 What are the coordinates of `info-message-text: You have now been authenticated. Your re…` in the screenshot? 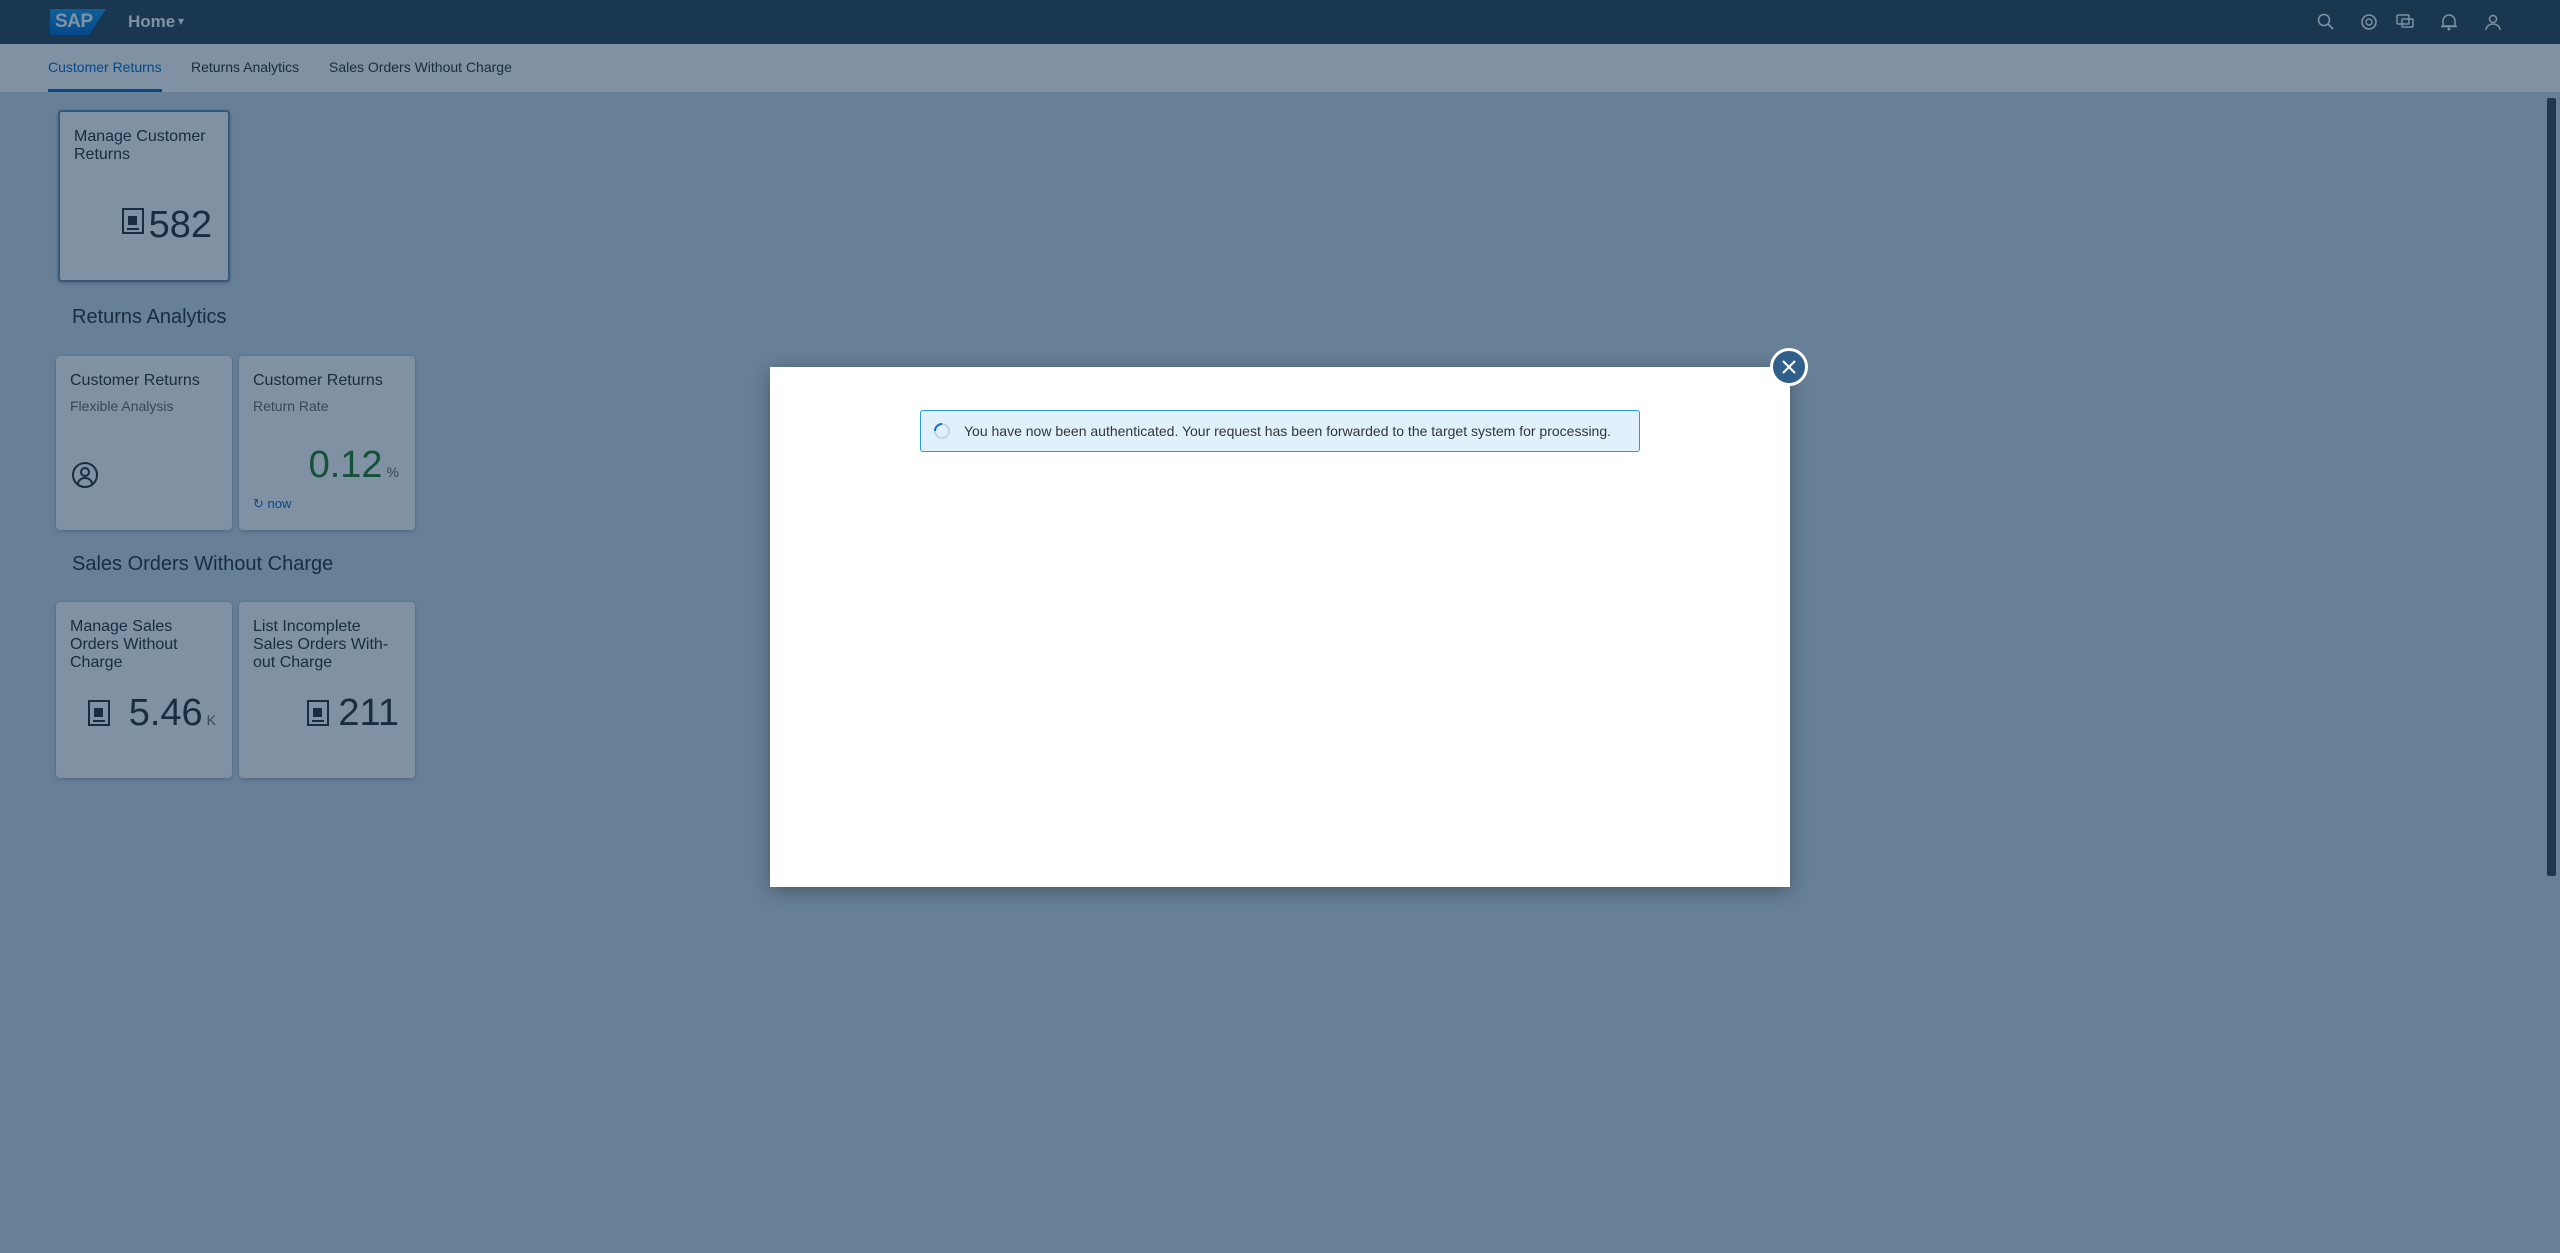 It's located at (1288, 431).